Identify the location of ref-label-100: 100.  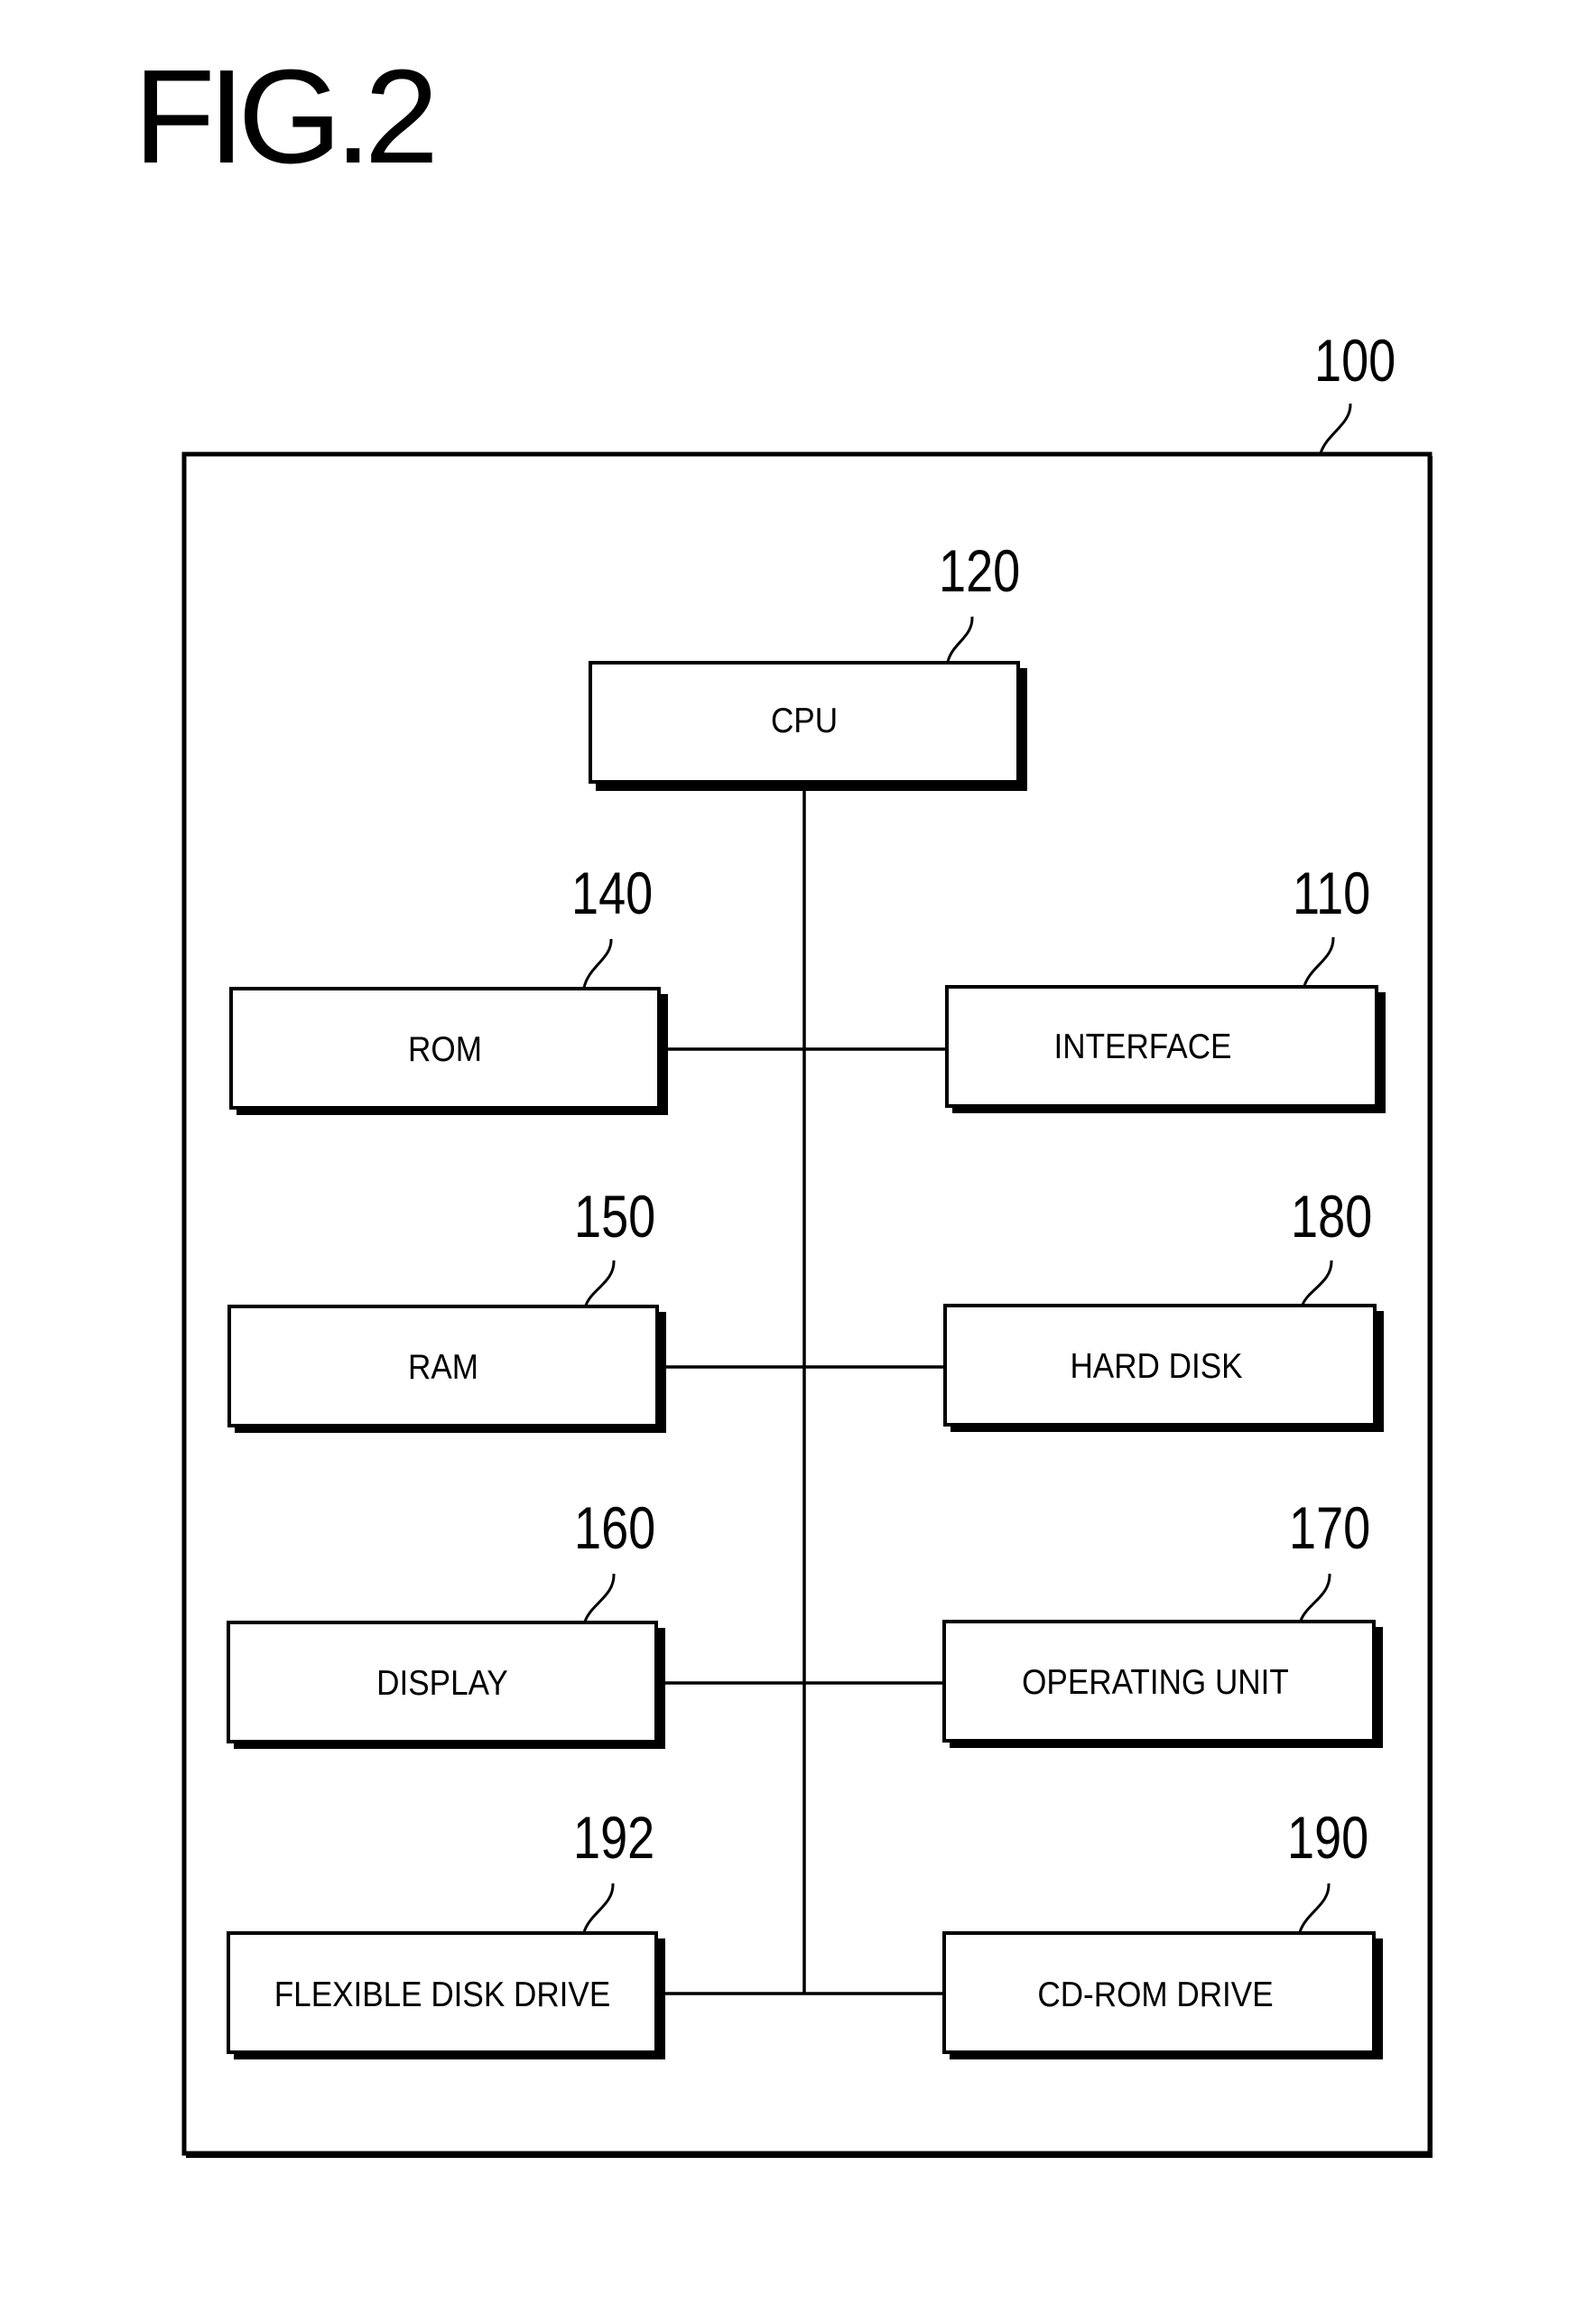
(1355, 360).